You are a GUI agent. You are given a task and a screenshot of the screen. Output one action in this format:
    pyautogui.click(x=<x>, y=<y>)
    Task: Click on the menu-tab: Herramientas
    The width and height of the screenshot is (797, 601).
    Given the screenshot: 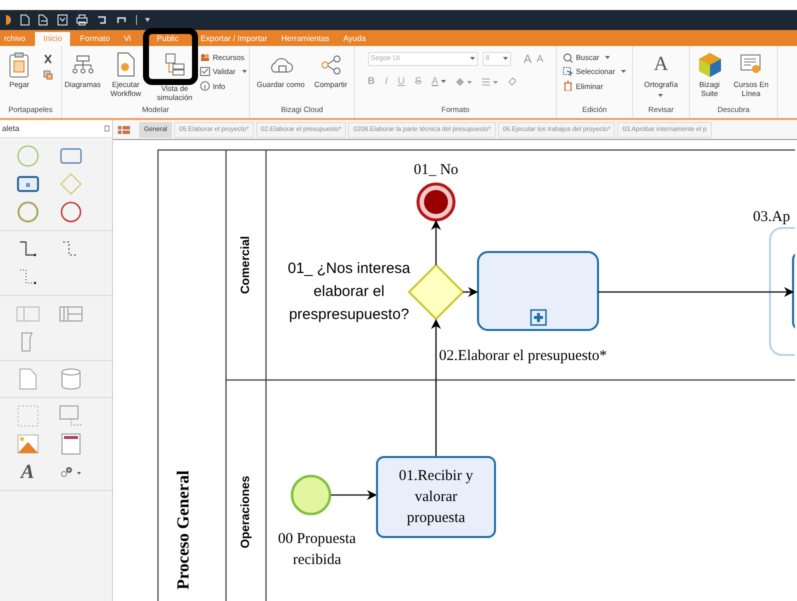 What is the action you would take?
    pyautogui.click(x=305, y=39)
    